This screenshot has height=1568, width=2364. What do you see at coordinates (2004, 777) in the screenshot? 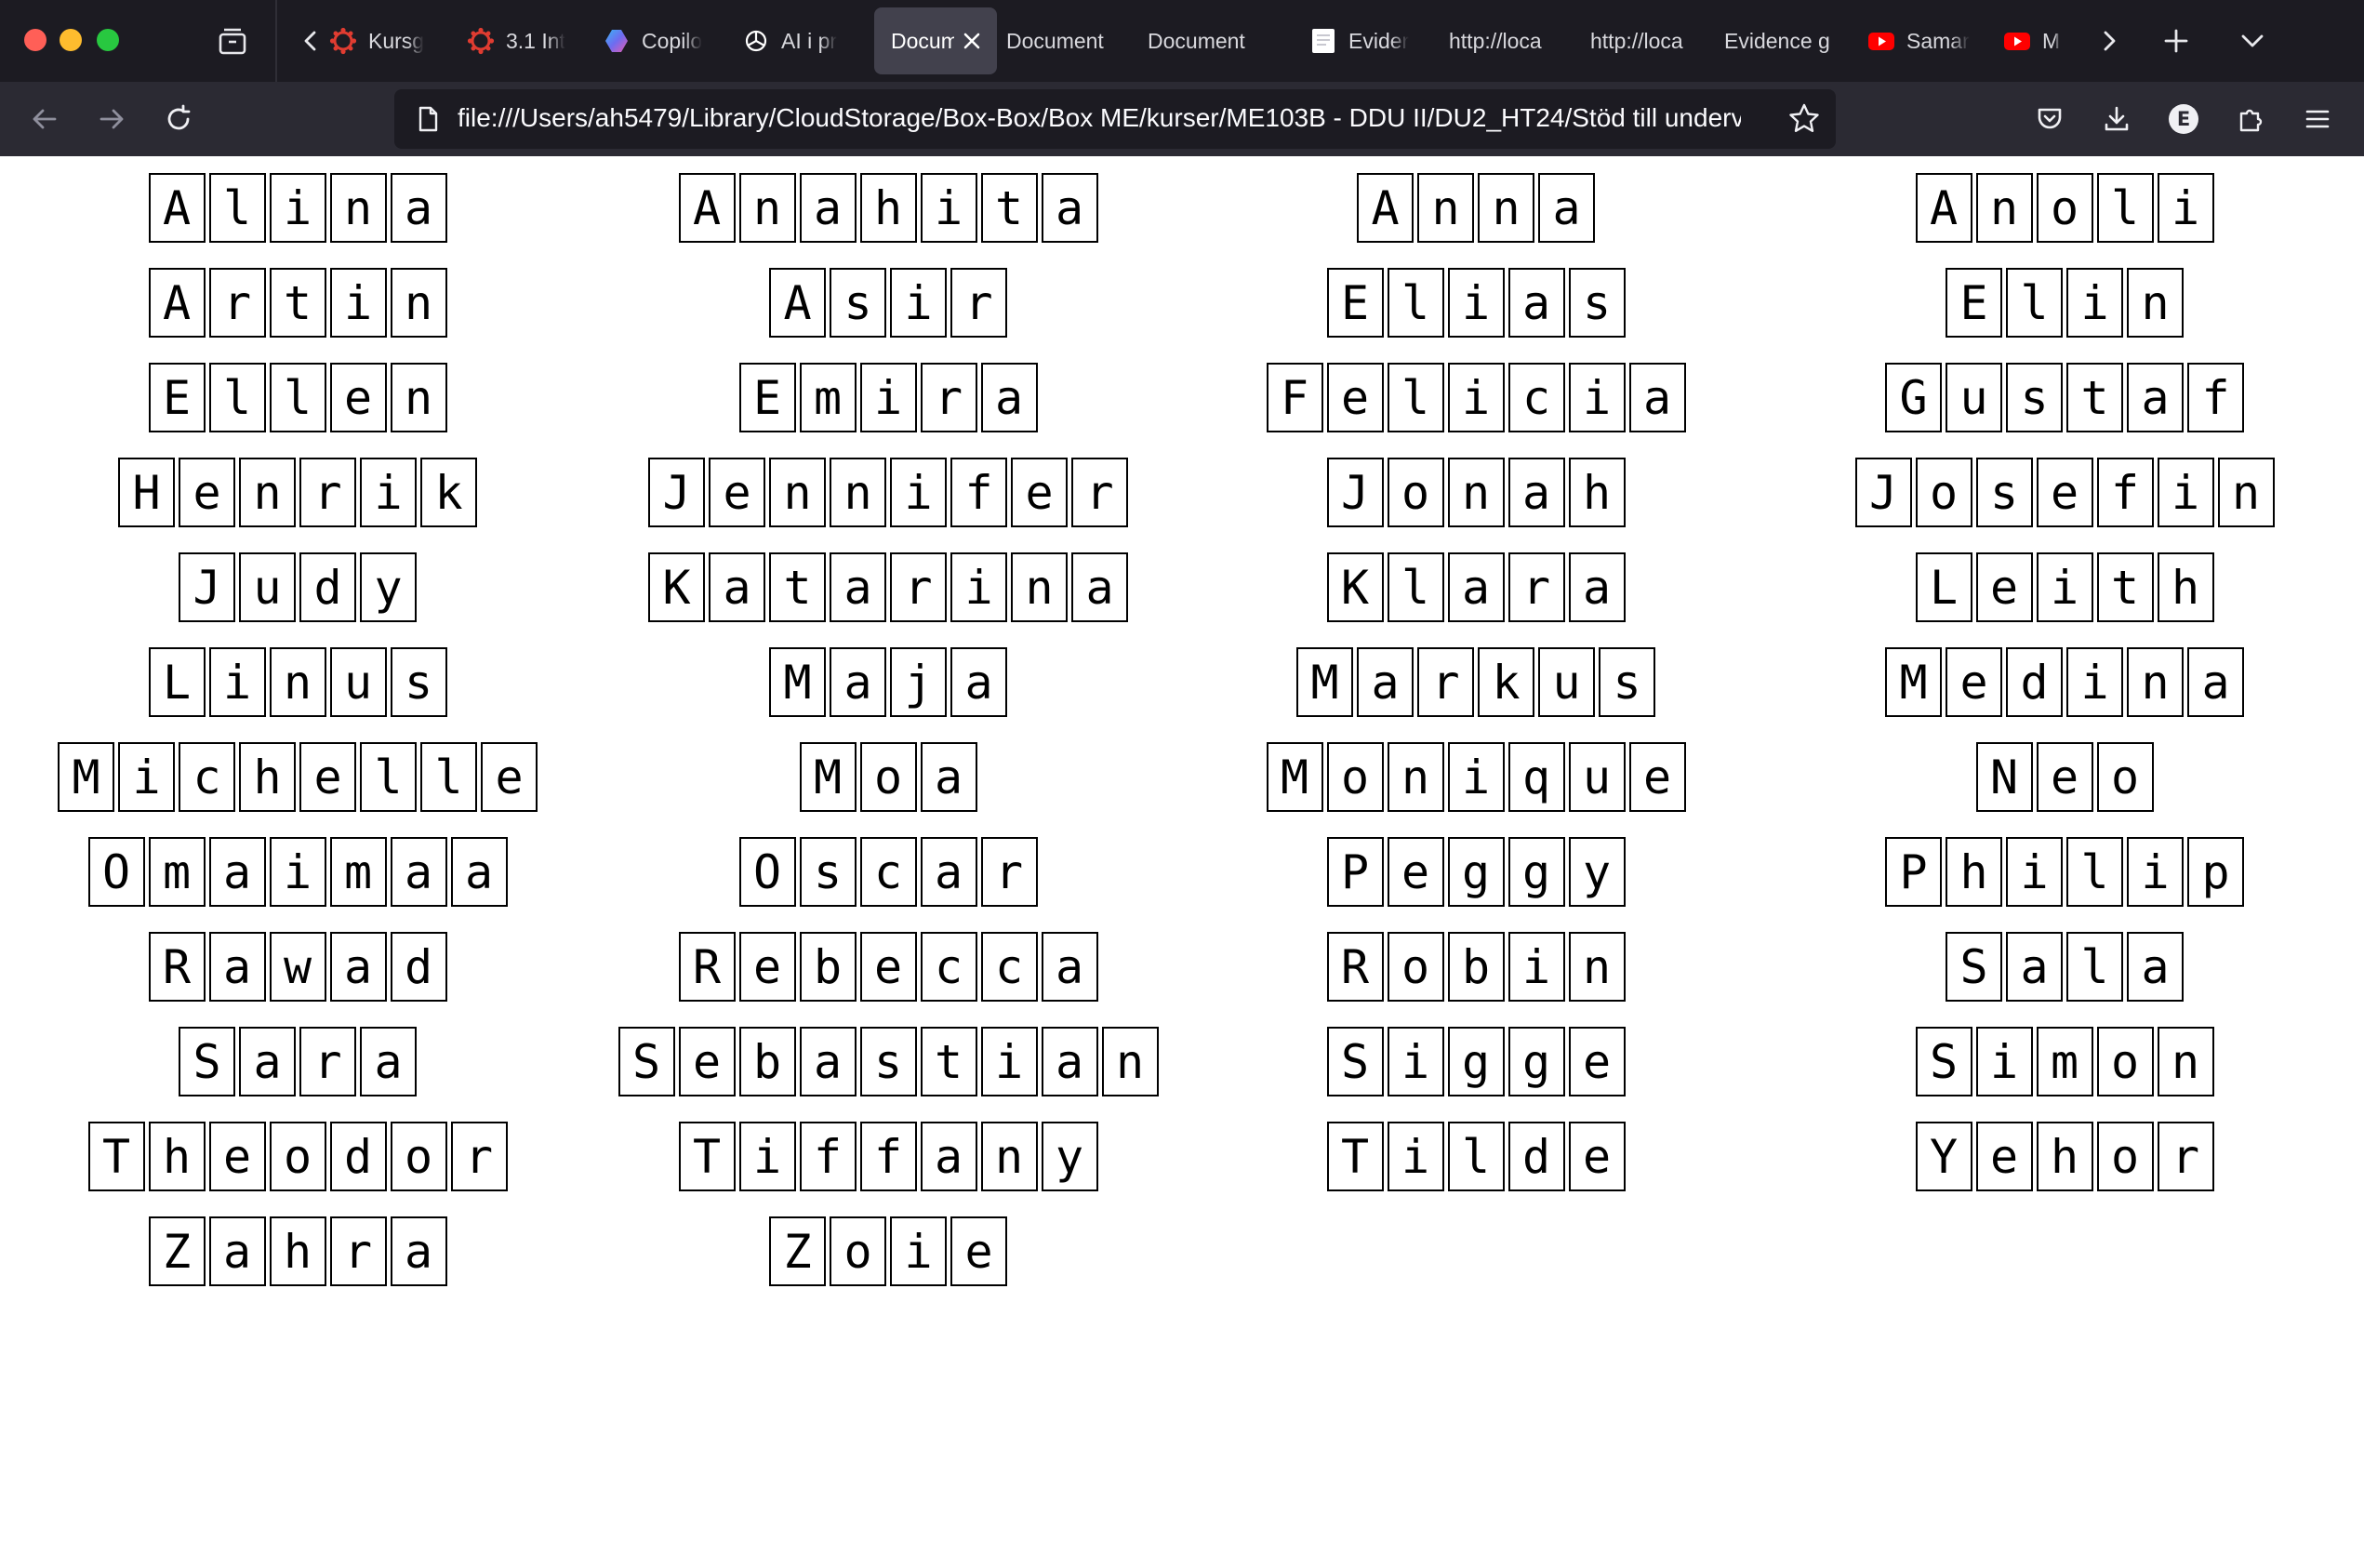
I see `letter-box: N` at bounding box center [2004, 777].